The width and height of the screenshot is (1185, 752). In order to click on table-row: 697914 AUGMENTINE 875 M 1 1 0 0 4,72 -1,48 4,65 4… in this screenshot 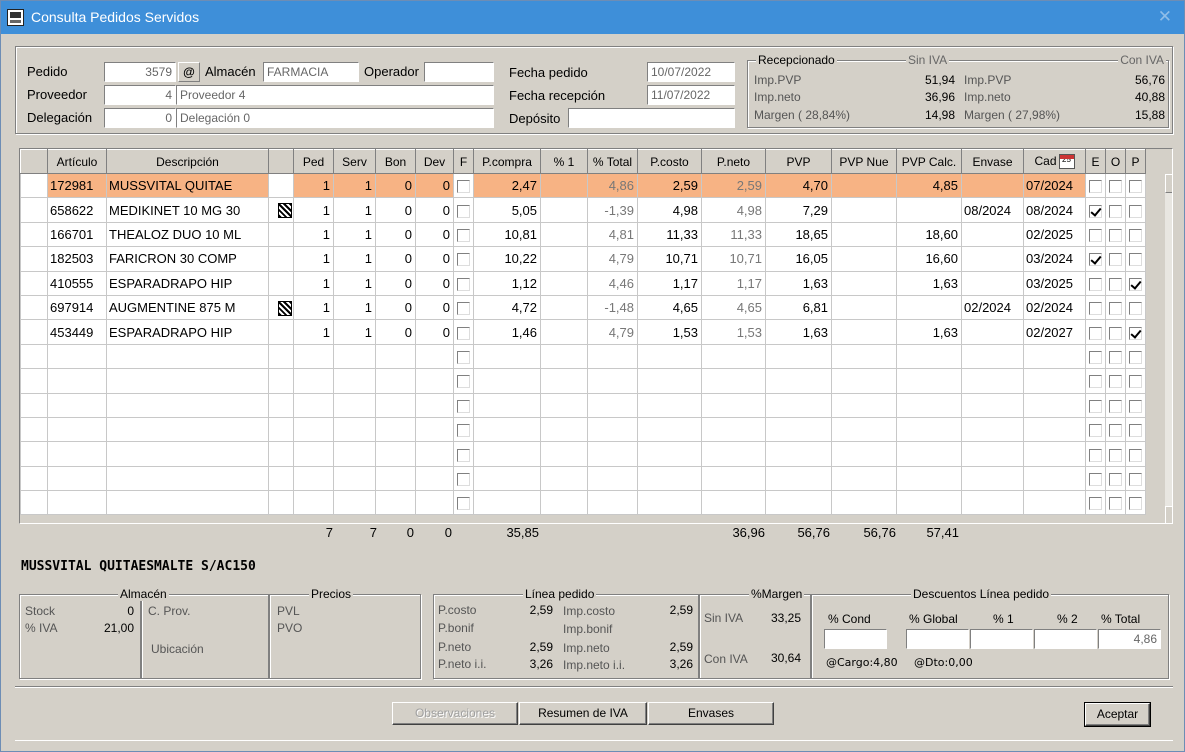, I will do `click(583, 307)`.